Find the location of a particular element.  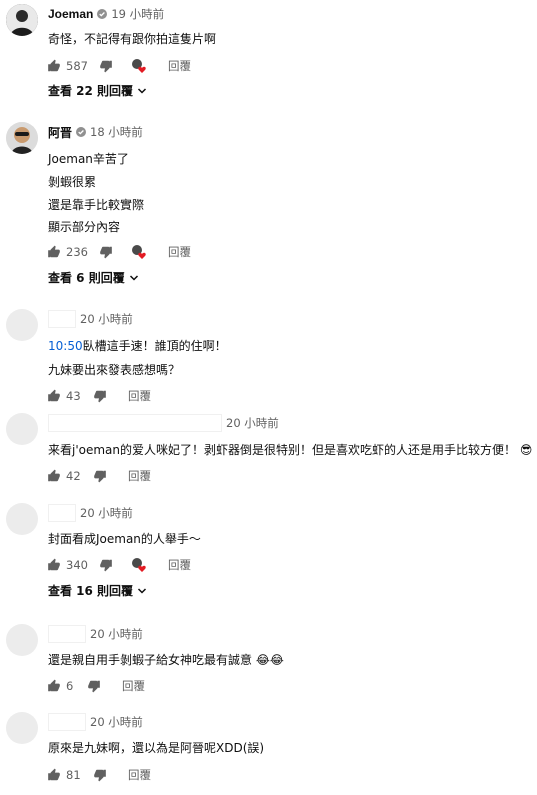

comment-actions: 43 回覆 is located at coordinates (98, 396).